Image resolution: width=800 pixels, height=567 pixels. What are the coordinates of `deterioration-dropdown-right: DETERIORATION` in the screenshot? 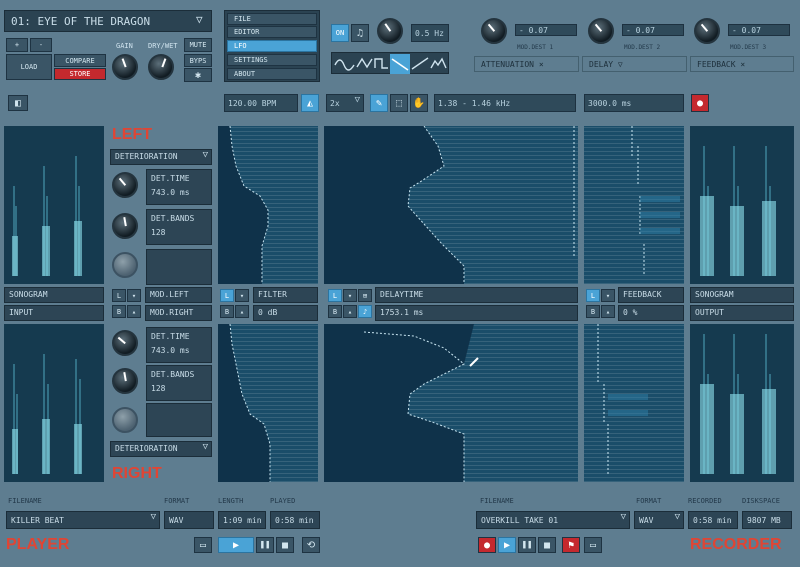 It's located at (161, 449).